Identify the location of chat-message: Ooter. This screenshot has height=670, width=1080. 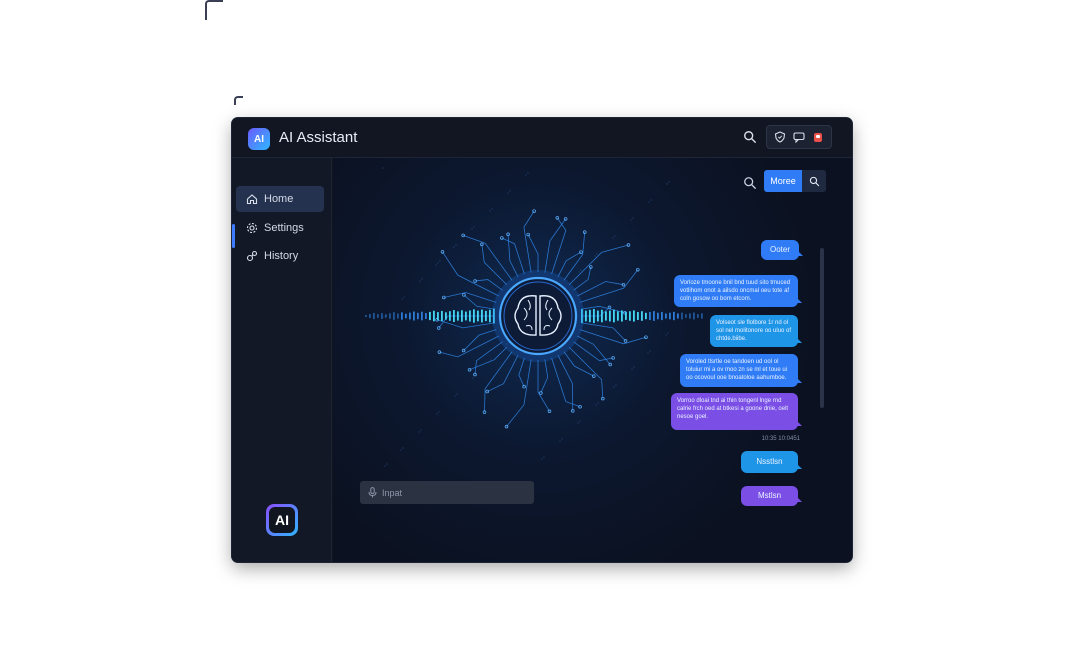
(782, 250).